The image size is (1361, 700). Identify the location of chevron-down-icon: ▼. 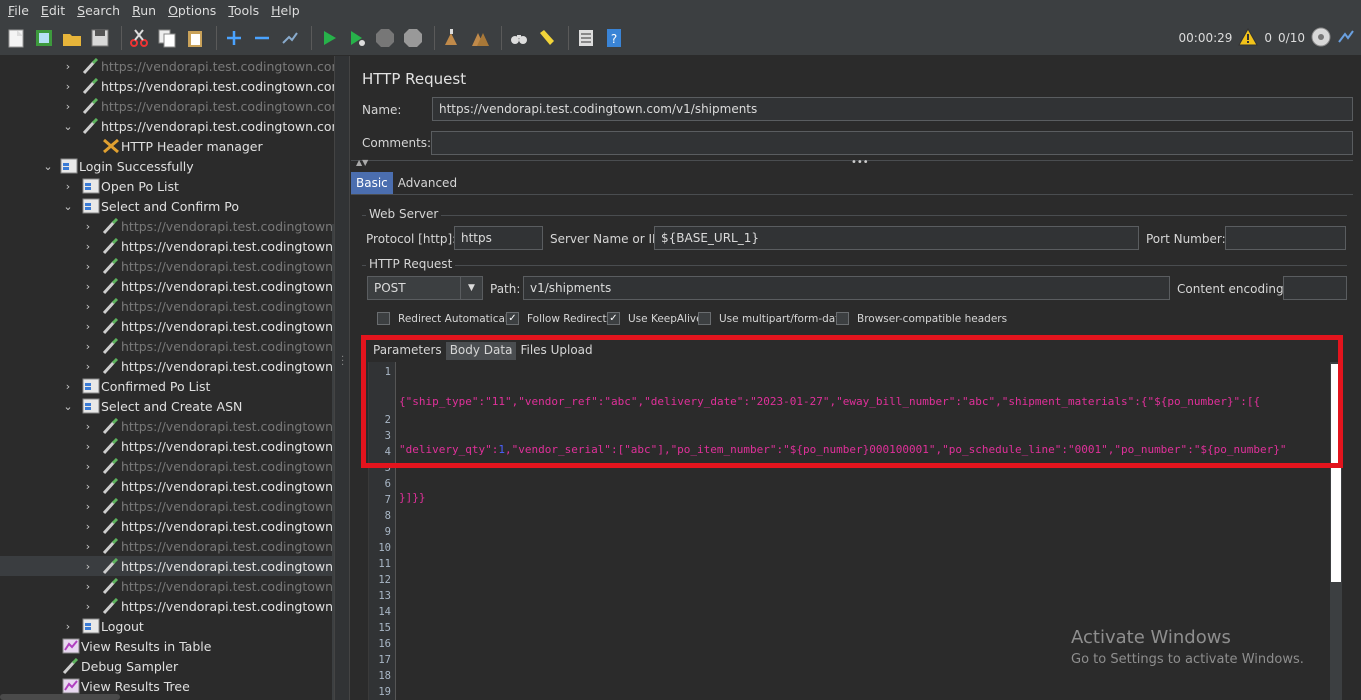
(471, 288).